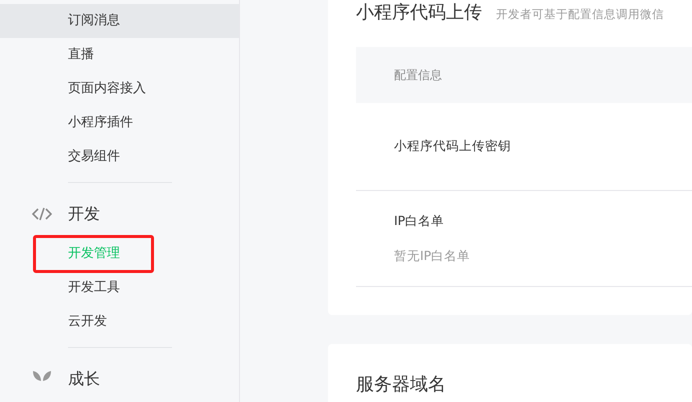 The width and height of the screenshot is (692, 402). What do you see at coordinates (433, 256) in the screenshot?
I see `empty-note: 暂无IP白名单` at bounding box center [433, 256].